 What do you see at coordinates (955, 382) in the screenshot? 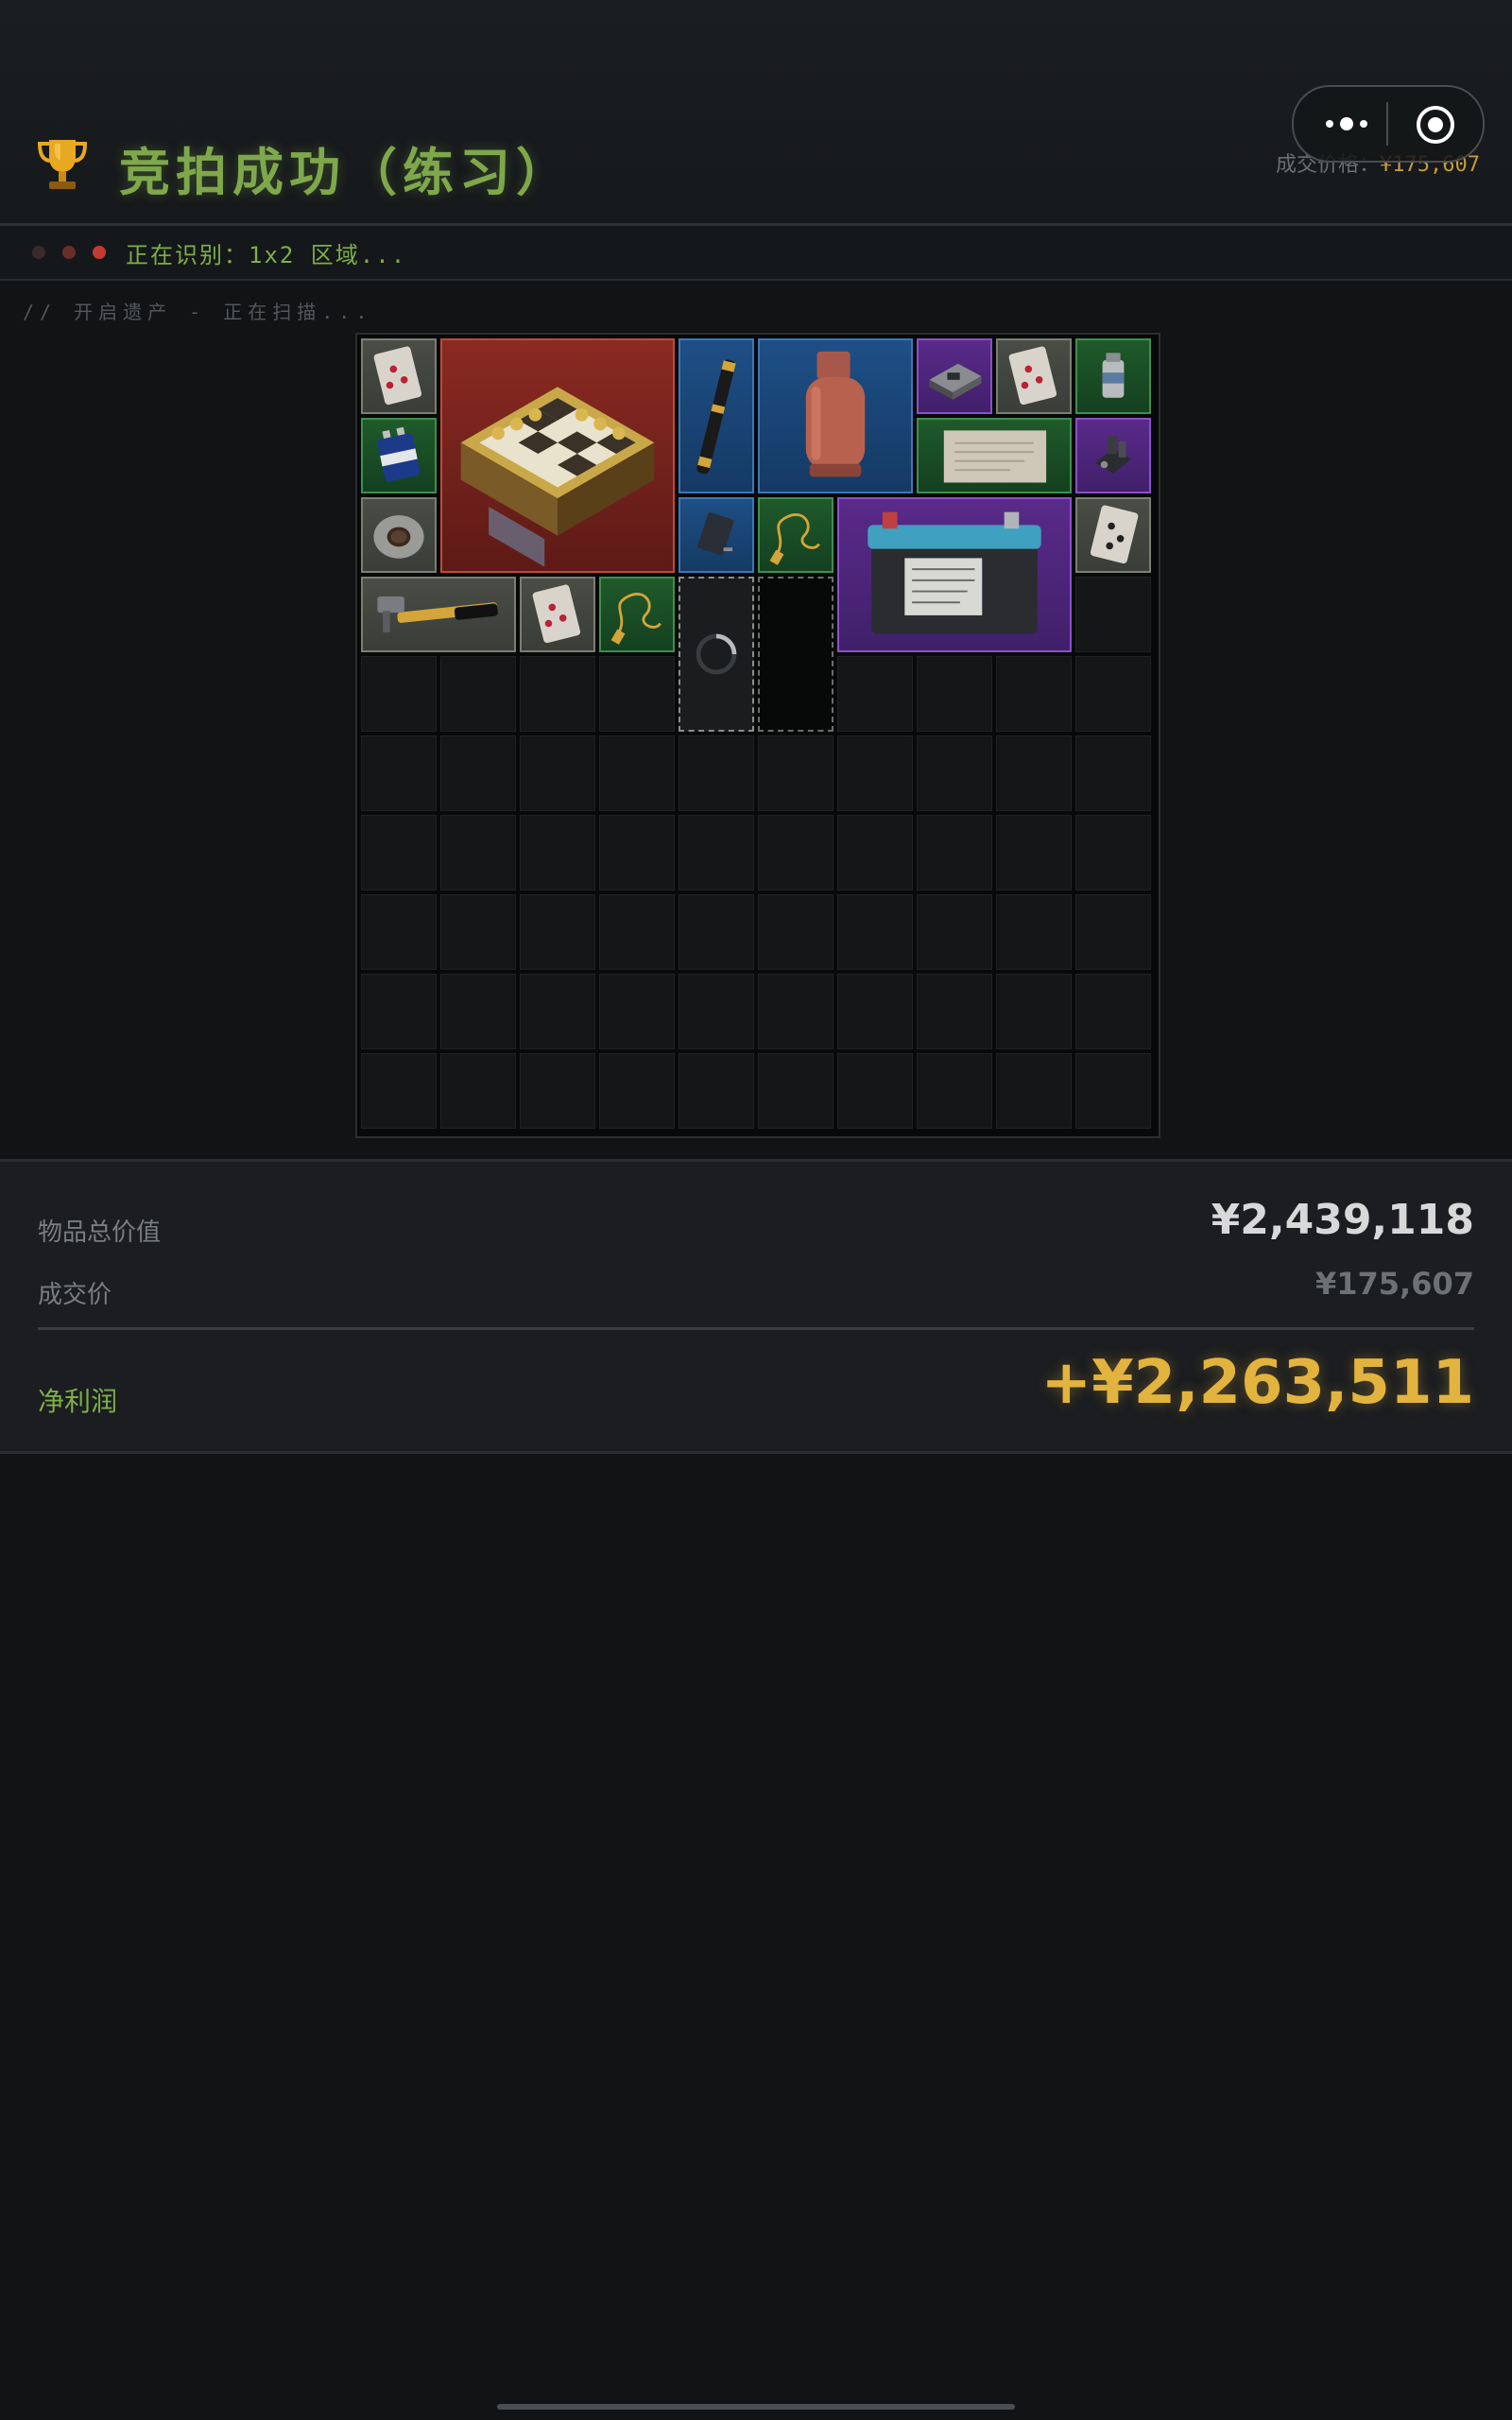
I see `circuit-module-icon` at bounding box center [955, 382].